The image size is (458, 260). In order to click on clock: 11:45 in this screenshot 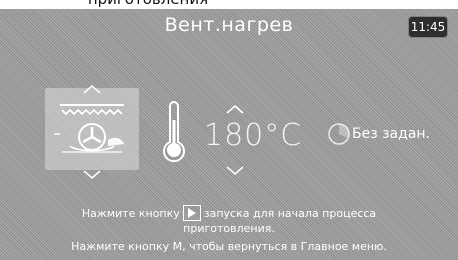, I will do `click(428, 27)`.